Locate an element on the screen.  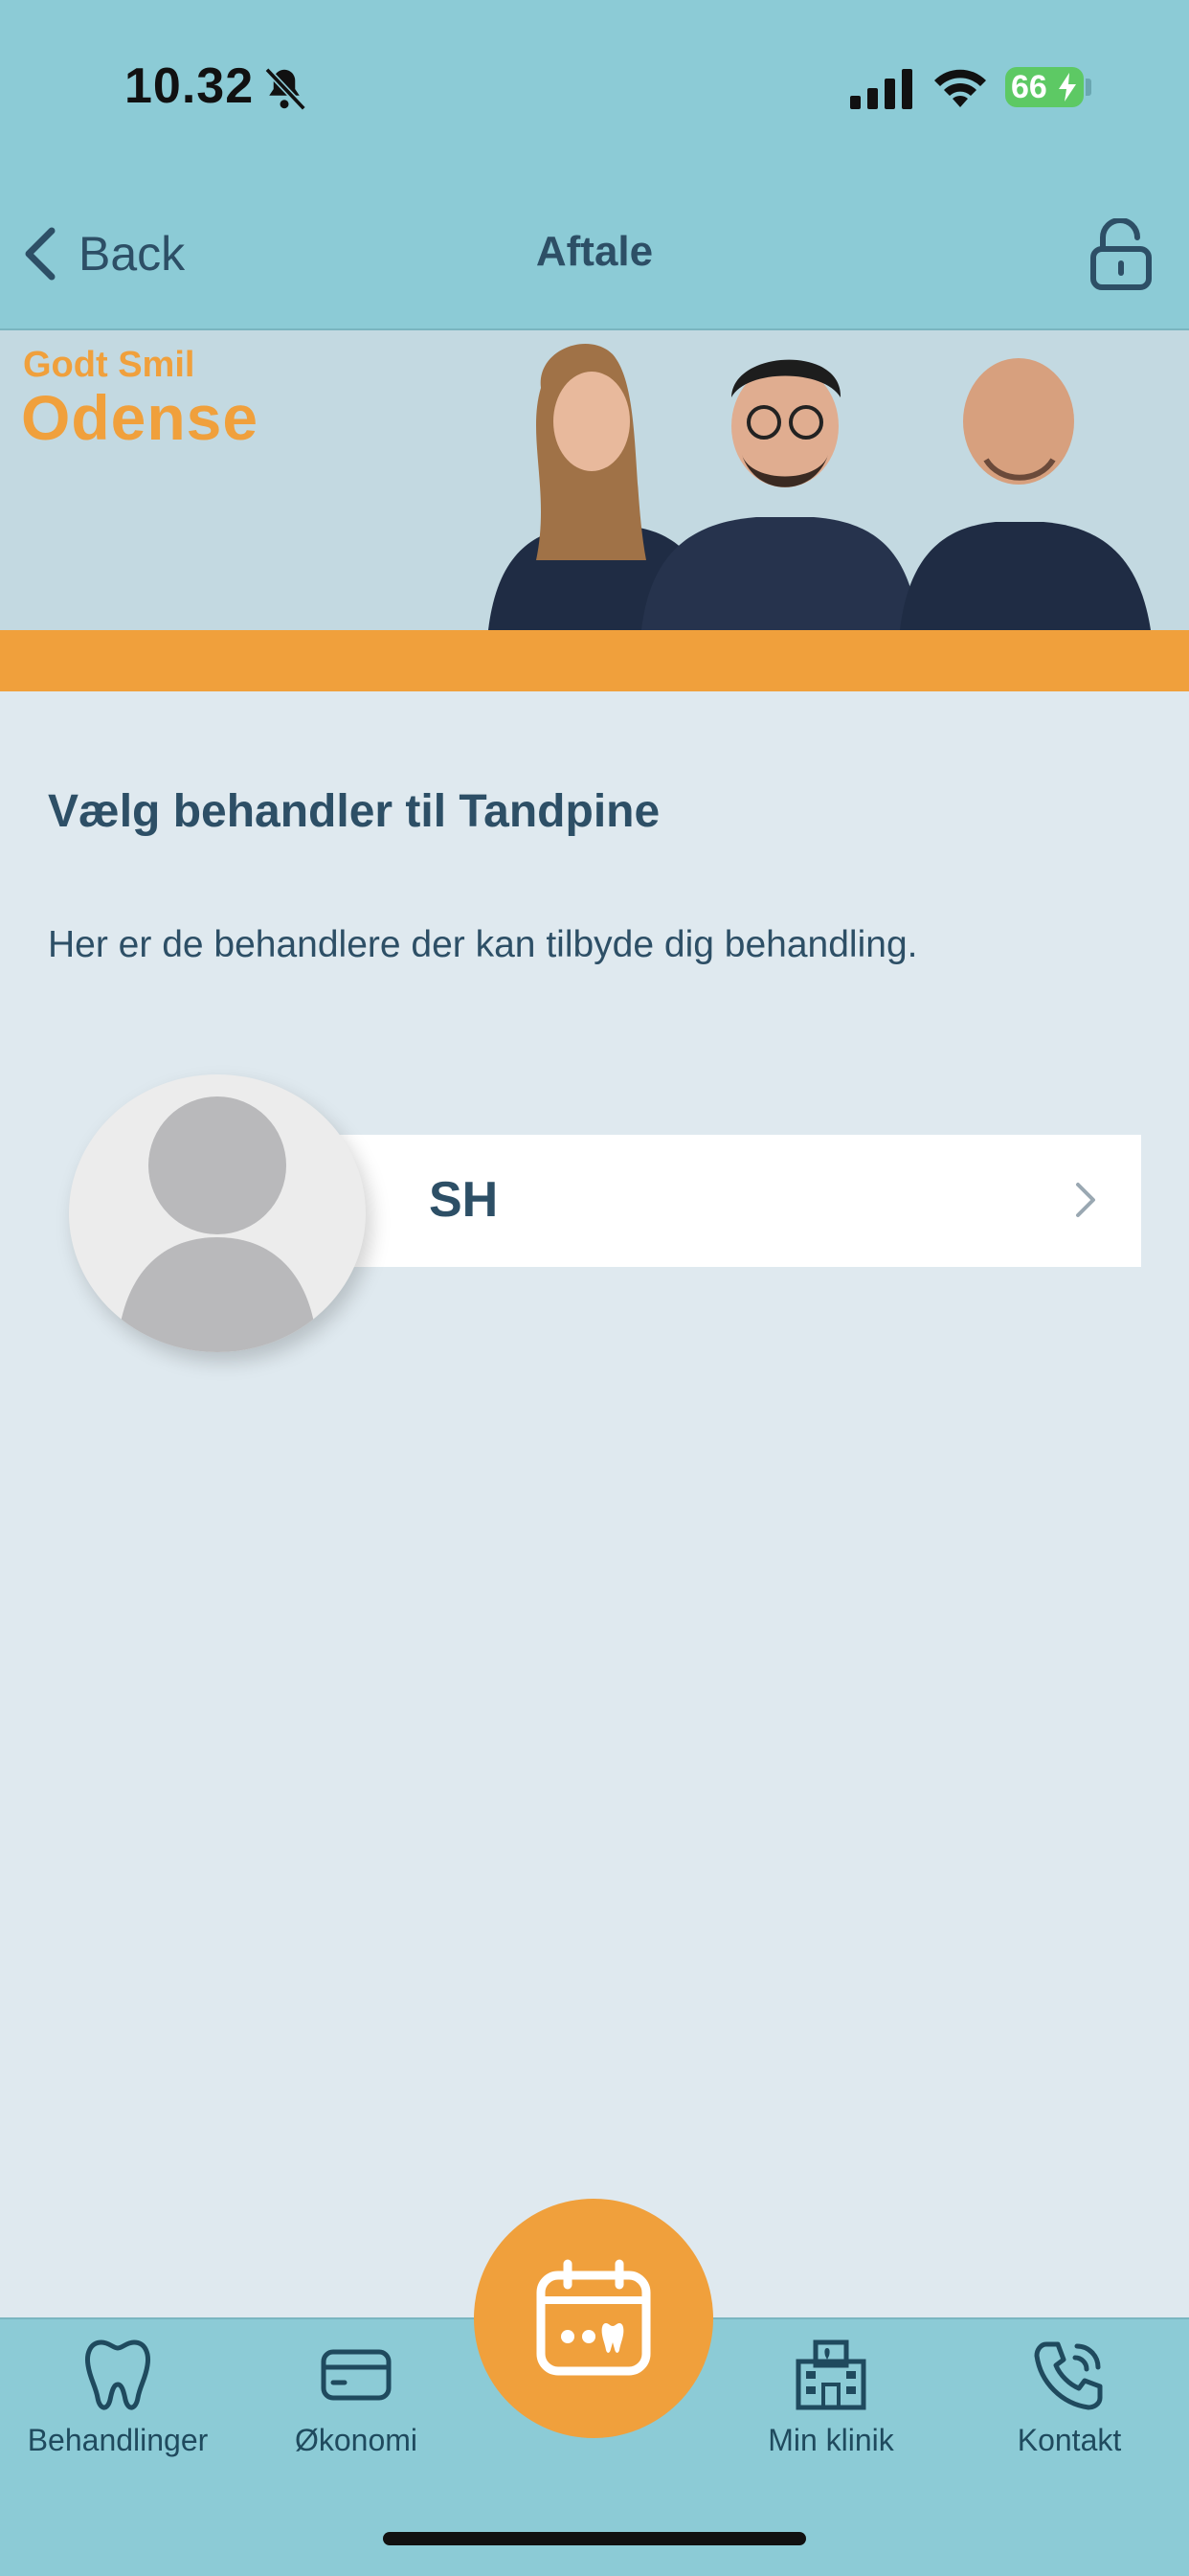
status-time: 10.32 is located at coordinates (189, 86).